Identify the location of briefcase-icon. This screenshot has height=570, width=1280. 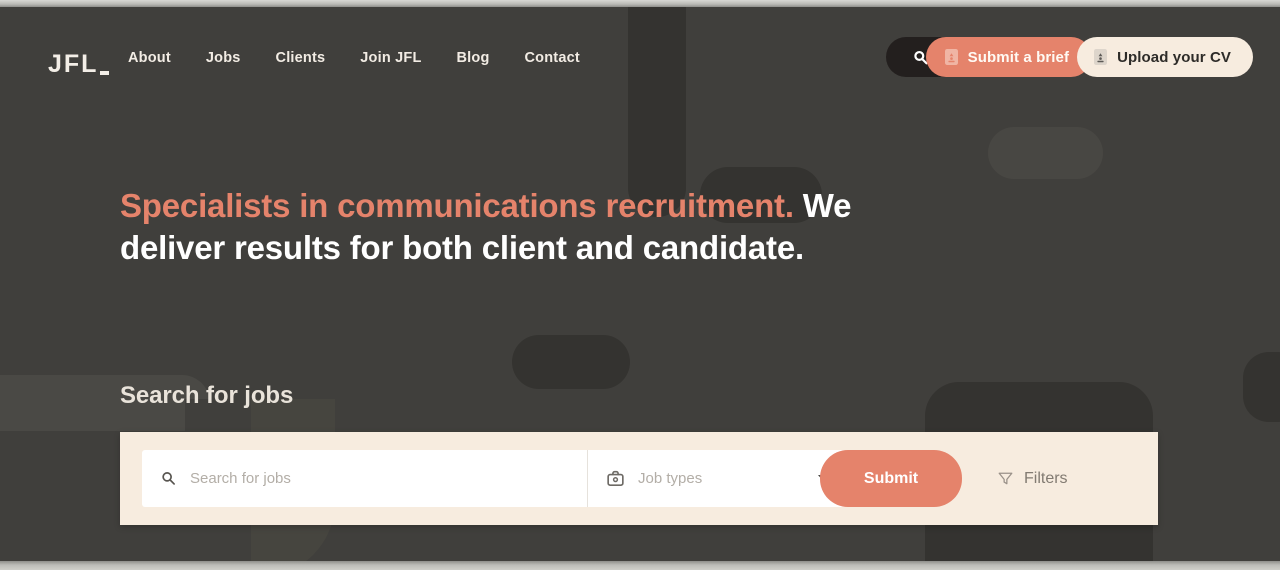
(615, 478).